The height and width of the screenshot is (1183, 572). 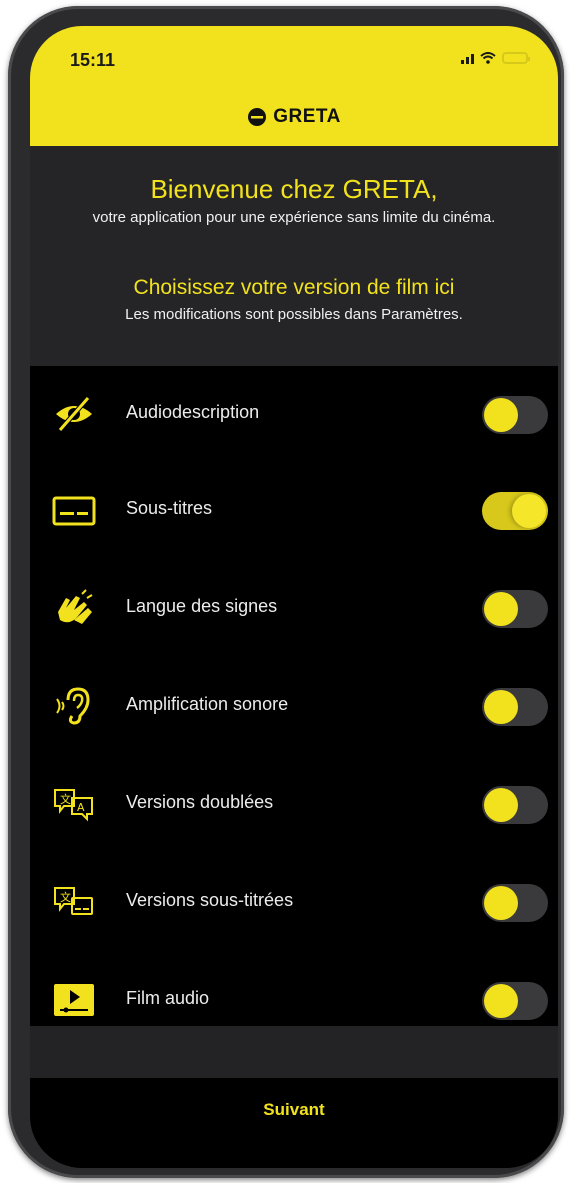 What do you see at coordinates (207, 704) in the screenshot?
I see `option-label: Amplification sonore` at bounding box center [207, 704].